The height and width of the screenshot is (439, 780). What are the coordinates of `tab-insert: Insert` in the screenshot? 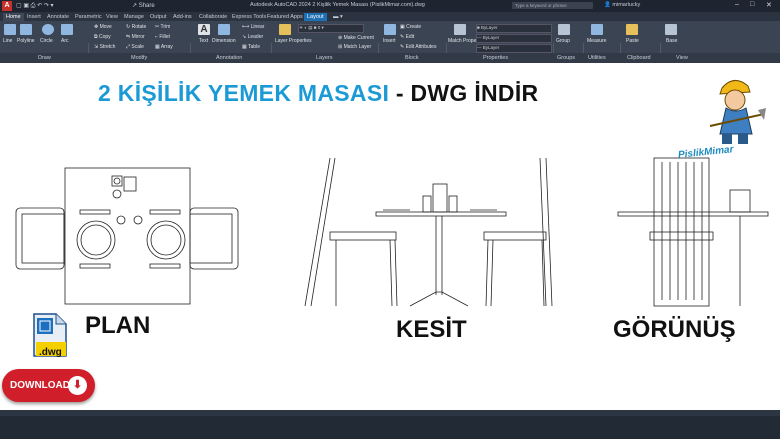 It's located at (34, 17).